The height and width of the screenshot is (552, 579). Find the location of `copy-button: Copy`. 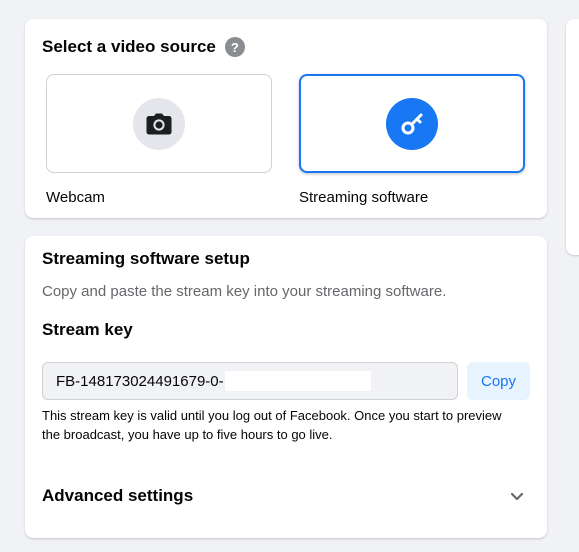

copy-button: Copy is located at coordinates (498, 381).